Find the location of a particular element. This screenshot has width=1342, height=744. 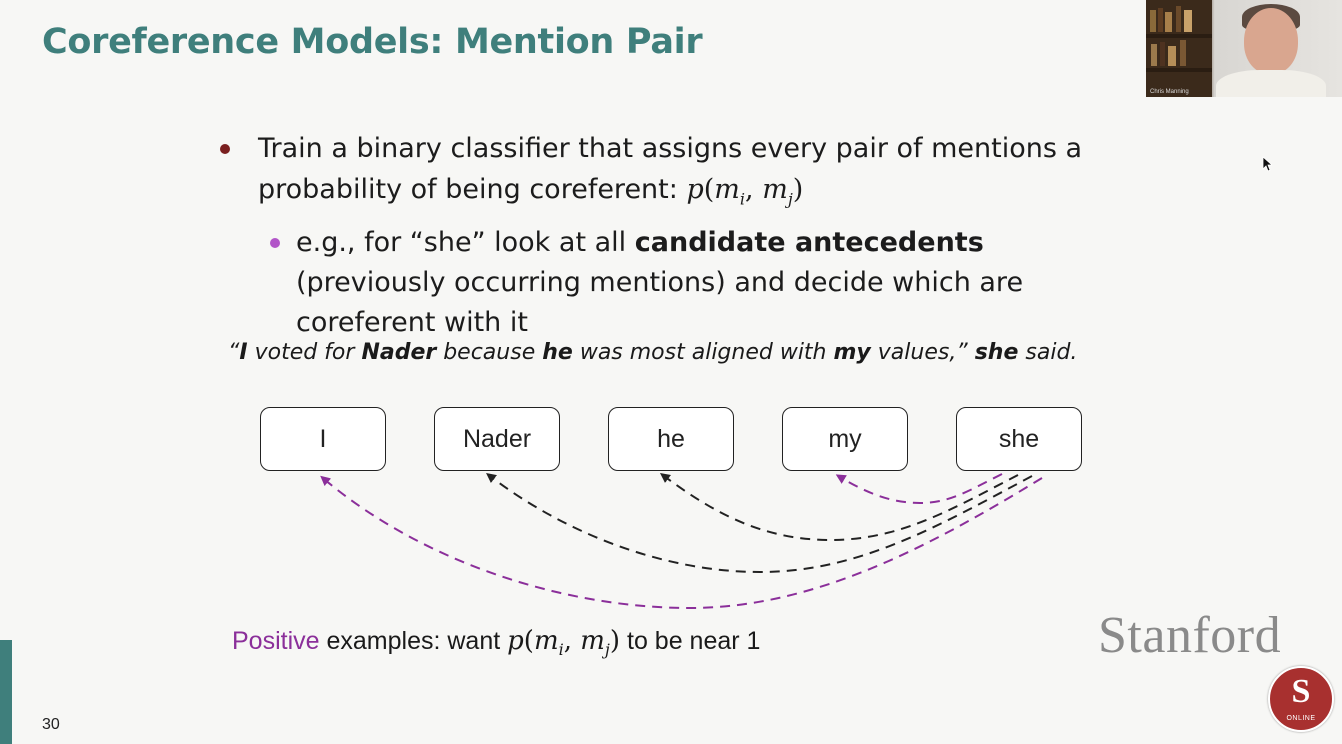

arrow-she-to-my is located at coordinates (919, 489).